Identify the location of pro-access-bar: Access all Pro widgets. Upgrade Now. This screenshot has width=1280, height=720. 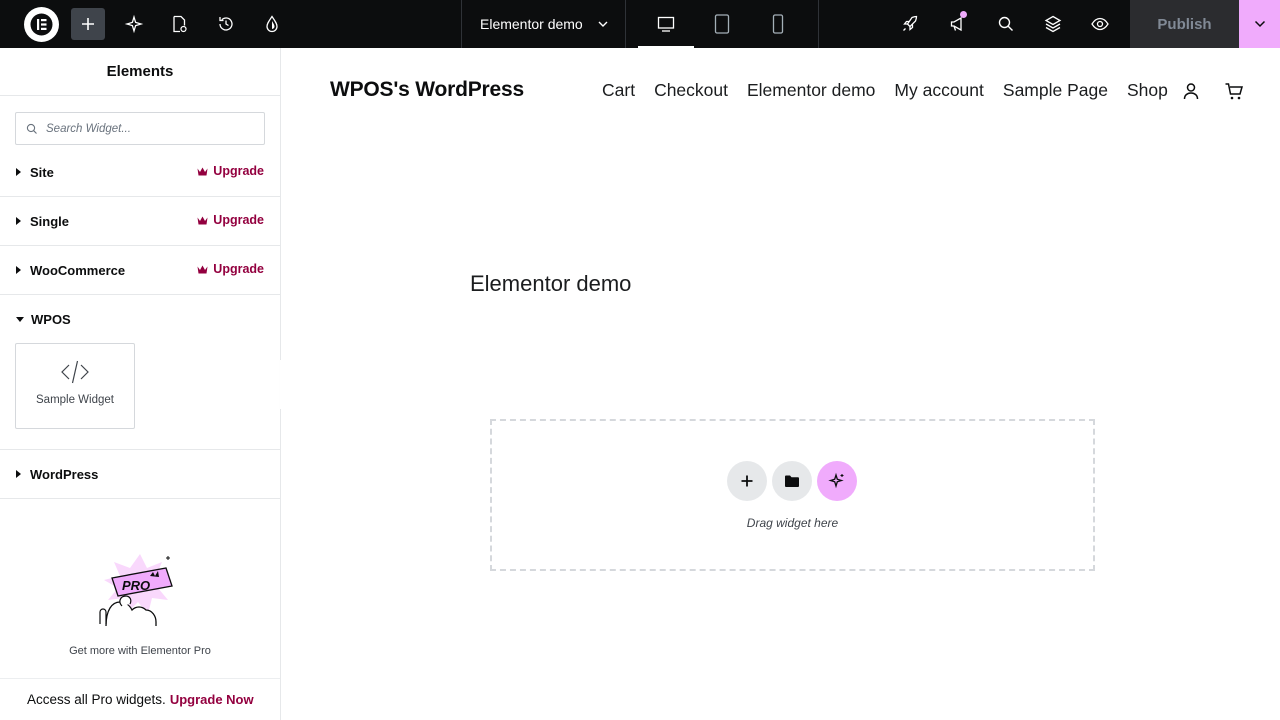
(140, 699).